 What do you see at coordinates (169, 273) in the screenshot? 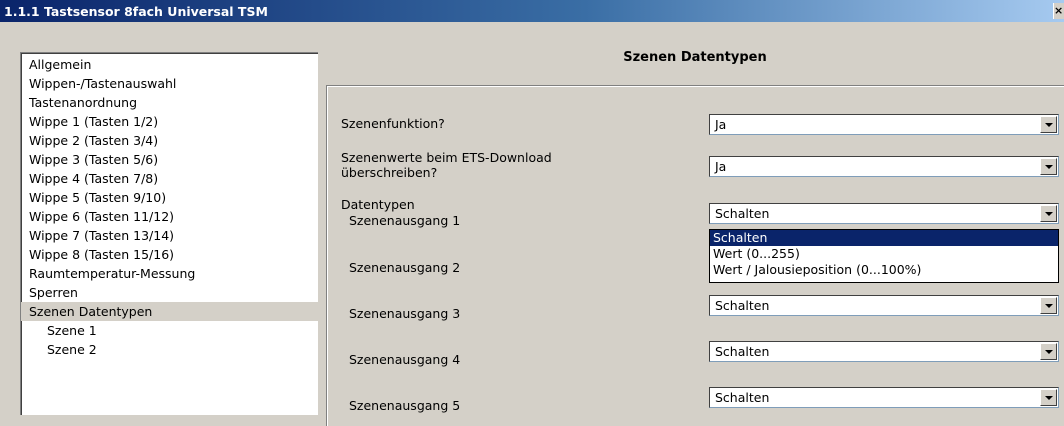
I see `sidebar-item-raumtemperatur: Raumtemperatur-Messung` at bounding box center [169, 273].